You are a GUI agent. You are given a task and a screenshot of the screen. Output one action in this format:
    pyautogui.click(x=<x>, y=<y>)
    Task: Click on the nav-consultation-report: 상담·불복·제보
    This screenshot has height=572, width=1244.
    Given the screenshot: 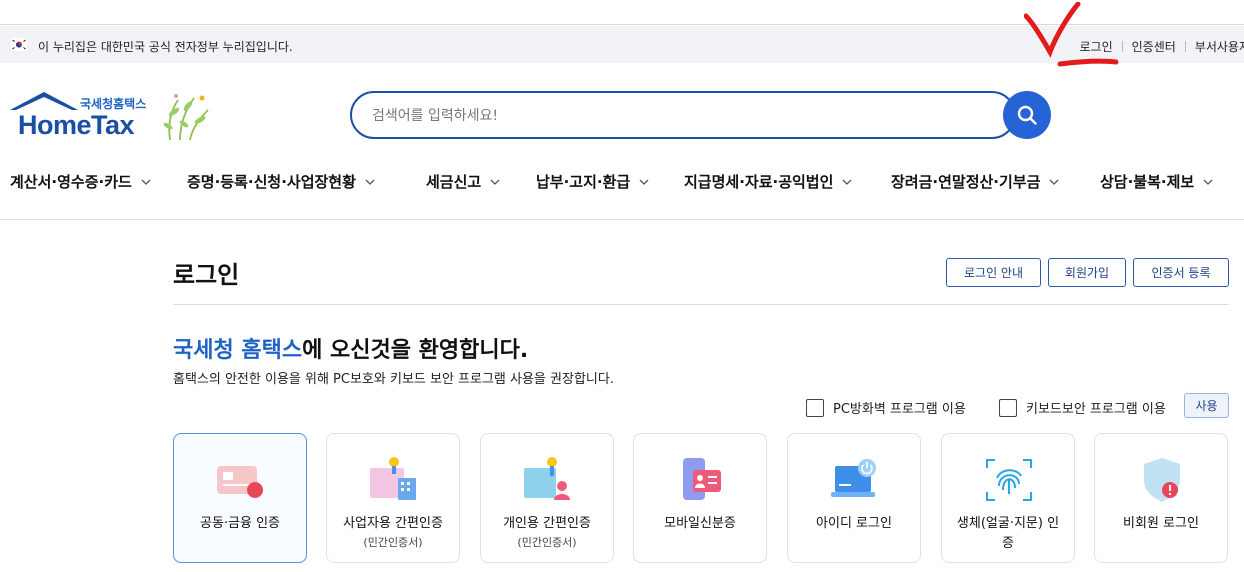 What is the action you would take?
    pyautogui.click(x=1156, y=181)
    